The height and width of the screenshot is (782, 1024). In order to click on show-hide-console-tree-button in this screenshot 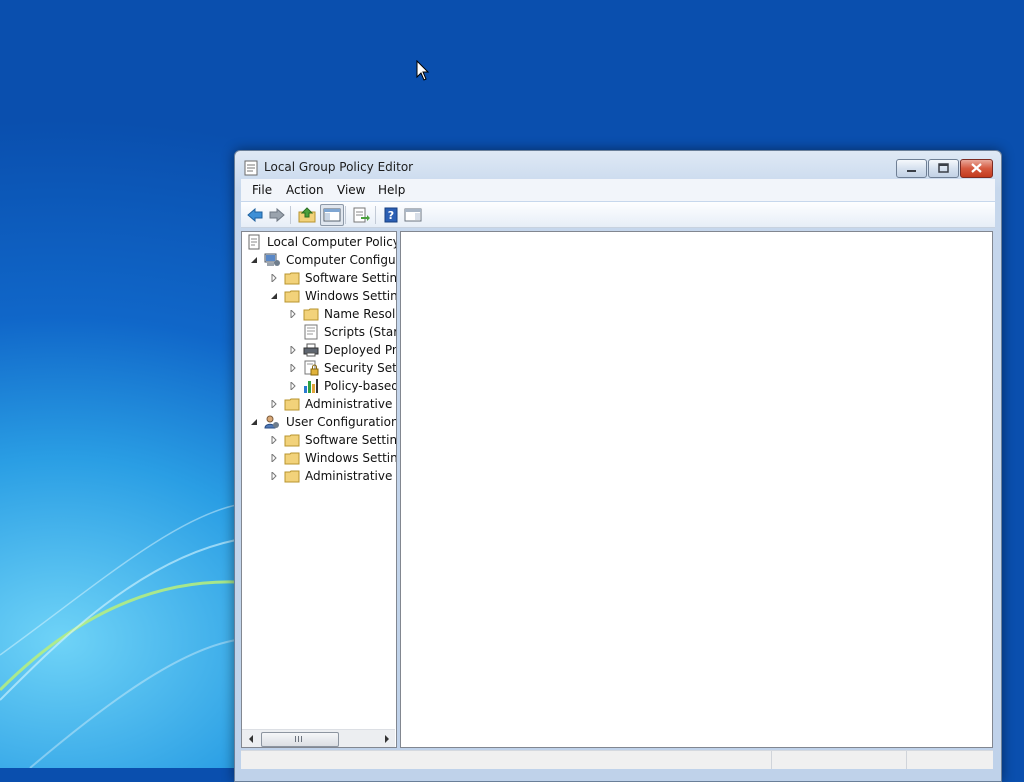, I will do `click(332, 215)`.